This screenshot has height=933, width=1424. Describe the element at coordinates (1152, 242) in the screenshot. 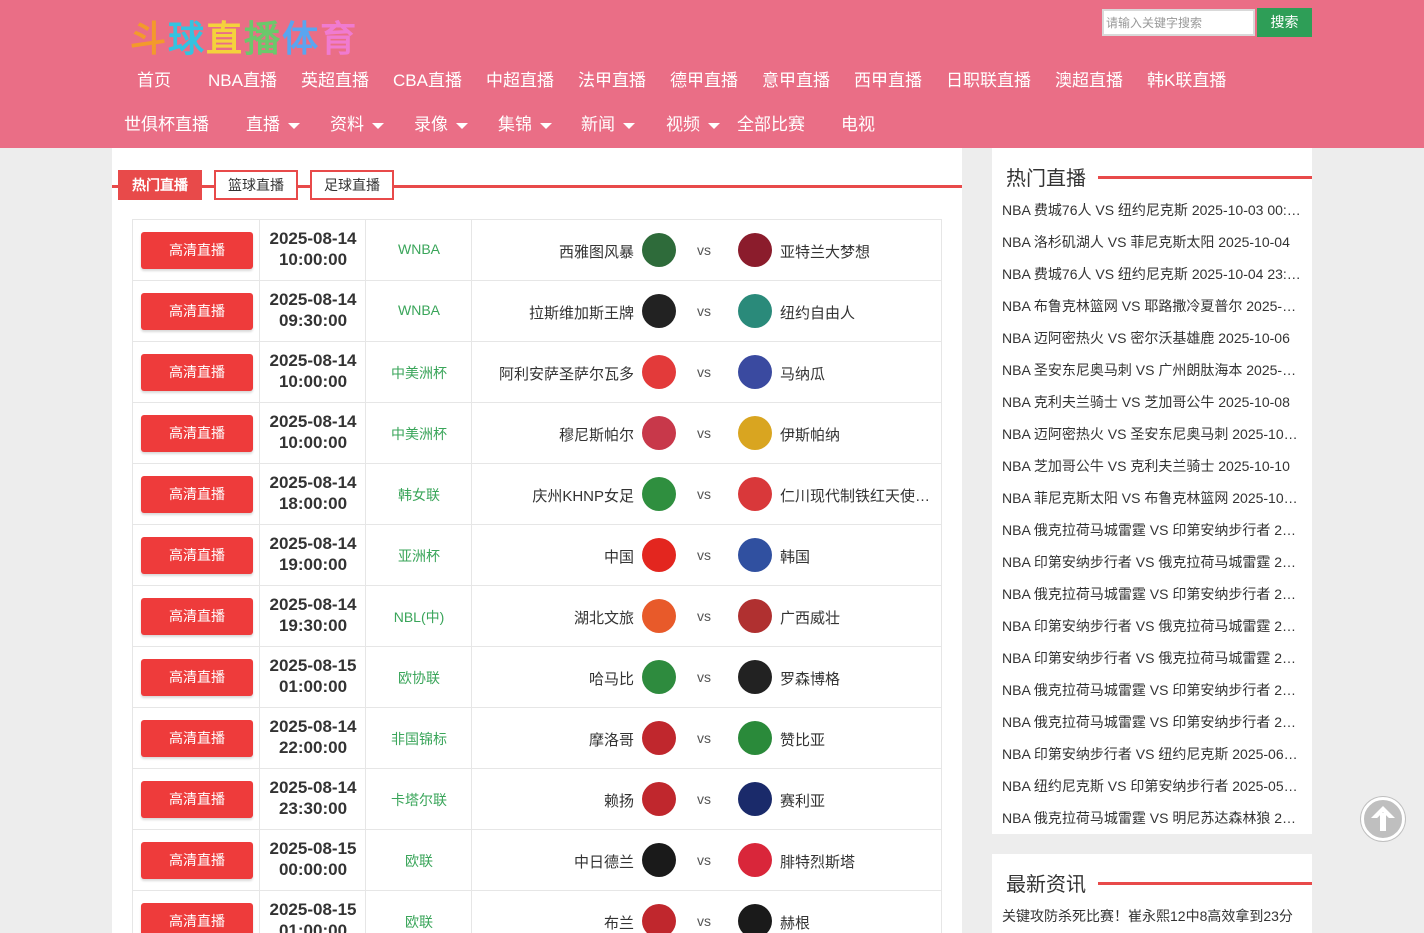

I see `sidebar-hot-item: NBA 洛杉矶湖人 VS 菲尼克斯太阳 2025-10-04` at that location.